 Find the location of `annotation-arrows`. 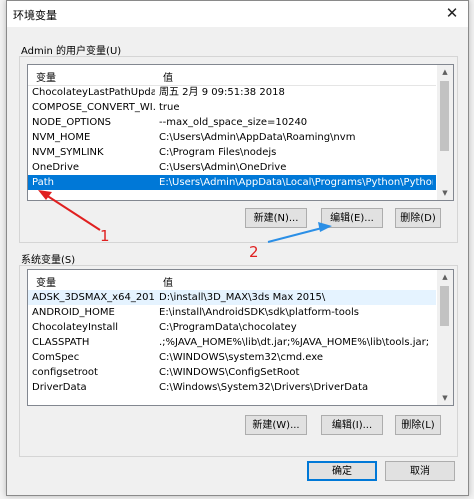

annotation-arrows is located at coordinates (185, 216).